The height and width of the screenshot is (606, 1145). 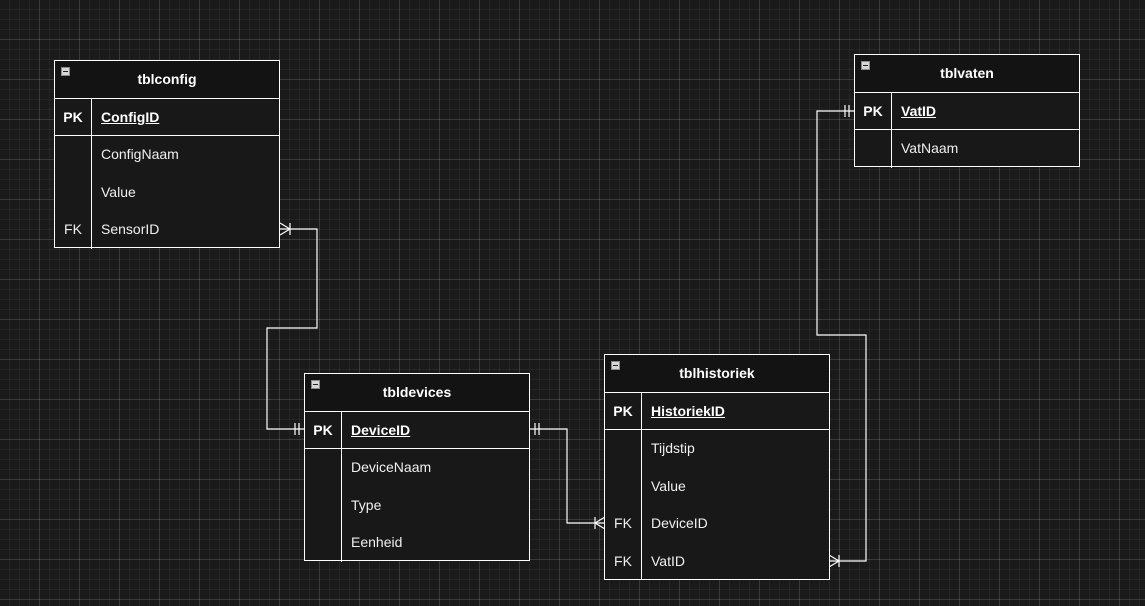 What do you see at coordinates (717, 562) in the screenshot?
I see `entity-row: FK VatID` at bounding box center [717, 562].